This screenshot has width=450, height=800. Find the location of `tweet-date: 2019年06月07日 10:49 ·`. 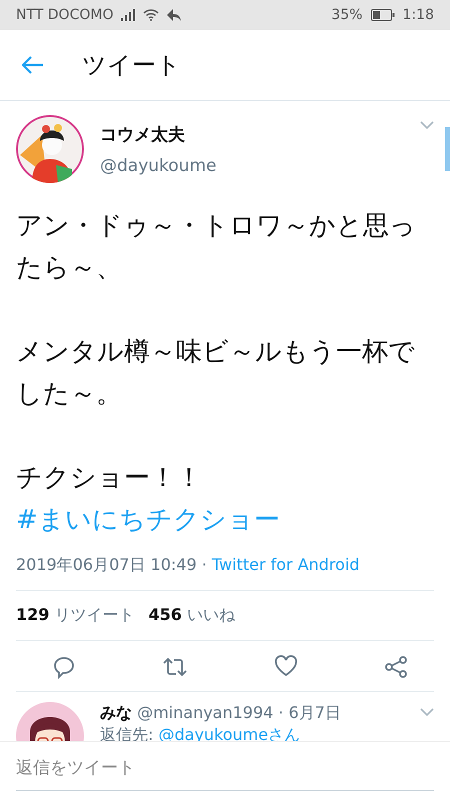

tweet-date: 2019年06月07日 10:49 · is located at coordinates (112, 564).